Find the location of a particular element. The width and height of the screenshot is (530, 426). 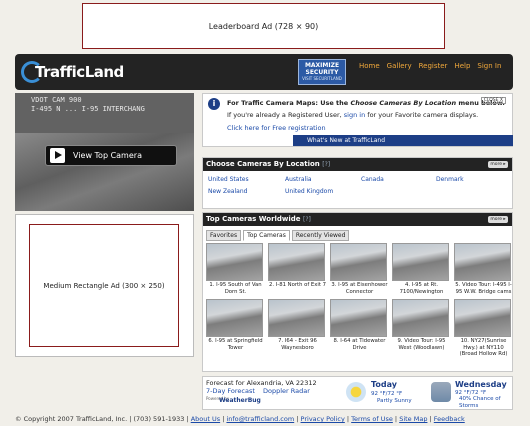

camera-thumb: 4. I-95 at Rt. 7100/Newington is located at coordinates (421, 269).